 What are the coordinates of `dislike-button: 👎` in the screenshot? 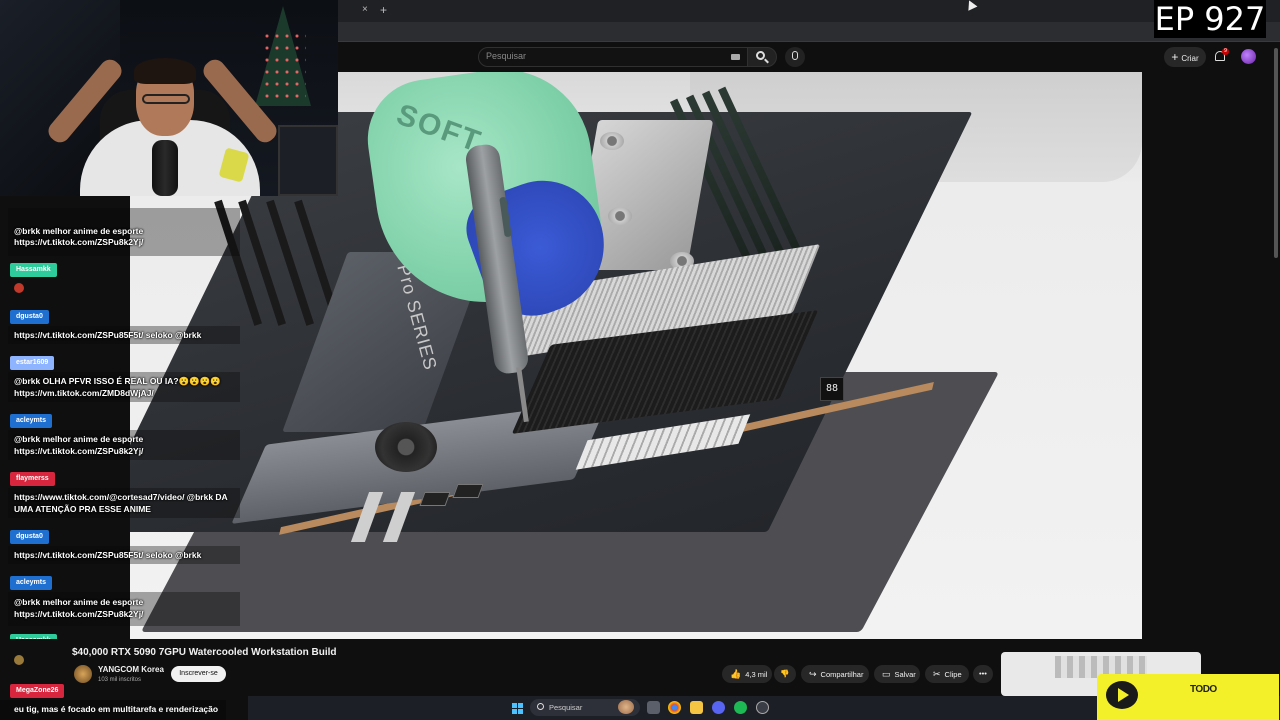 It's located at (785, 674).